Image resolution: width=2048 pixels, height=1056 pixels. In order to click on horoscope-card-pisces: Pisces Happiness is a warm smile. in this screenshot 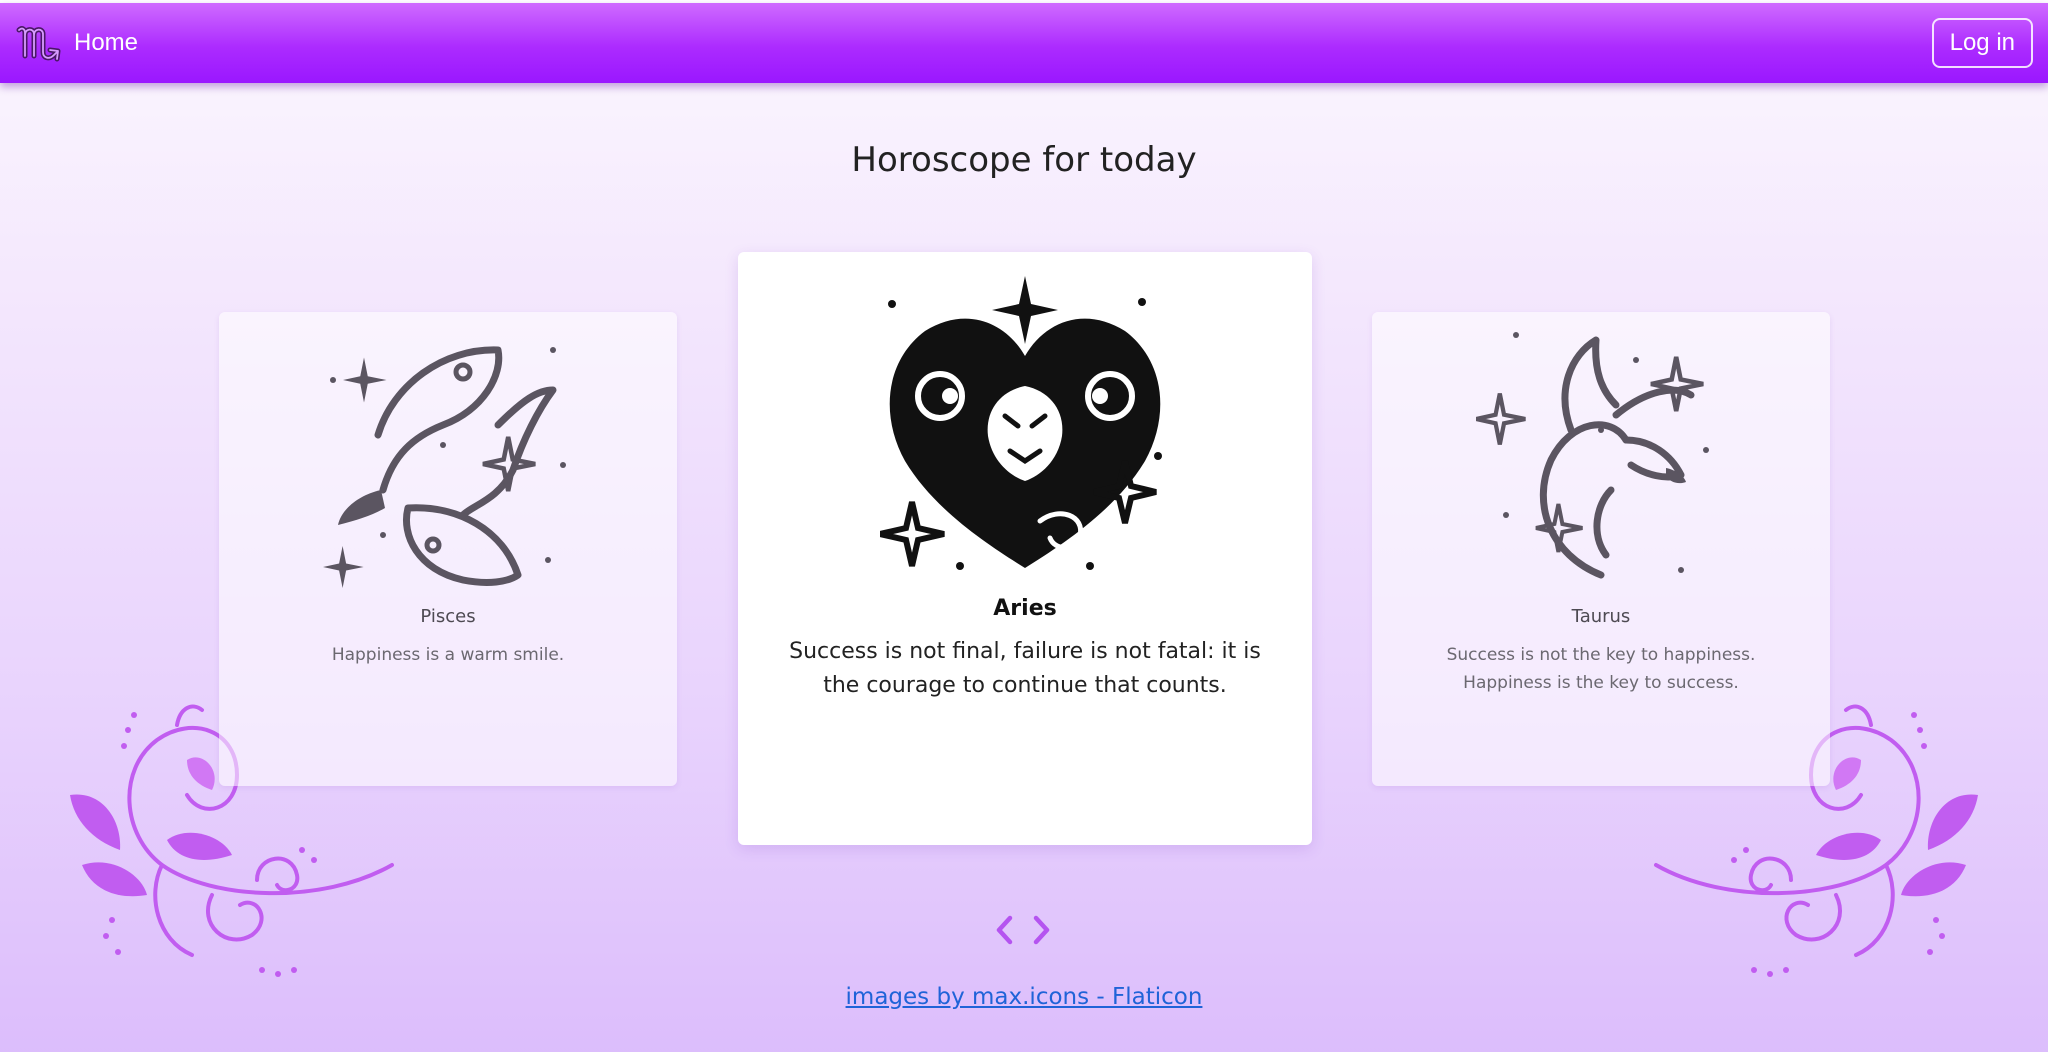, I will do `click(448, 549)`.